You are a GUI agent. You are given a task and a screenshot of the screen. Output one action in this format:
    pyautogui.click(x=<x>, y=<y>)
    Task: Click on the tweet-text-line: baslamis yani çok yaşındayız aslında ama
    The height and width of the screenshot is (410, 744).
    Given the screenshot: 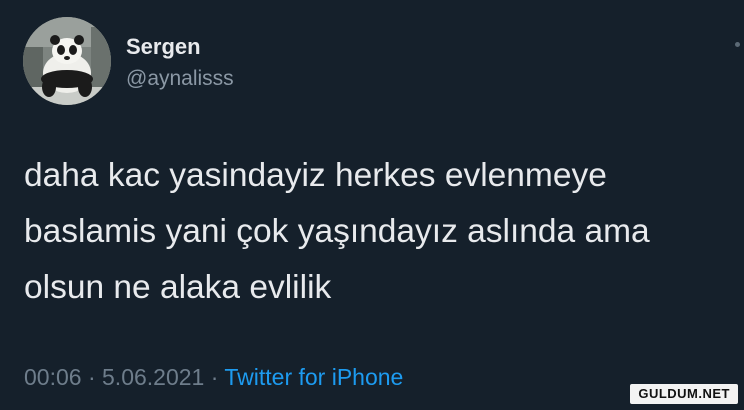 What is the action you would take?
    pyautogui.click(x=337, y=231)
    